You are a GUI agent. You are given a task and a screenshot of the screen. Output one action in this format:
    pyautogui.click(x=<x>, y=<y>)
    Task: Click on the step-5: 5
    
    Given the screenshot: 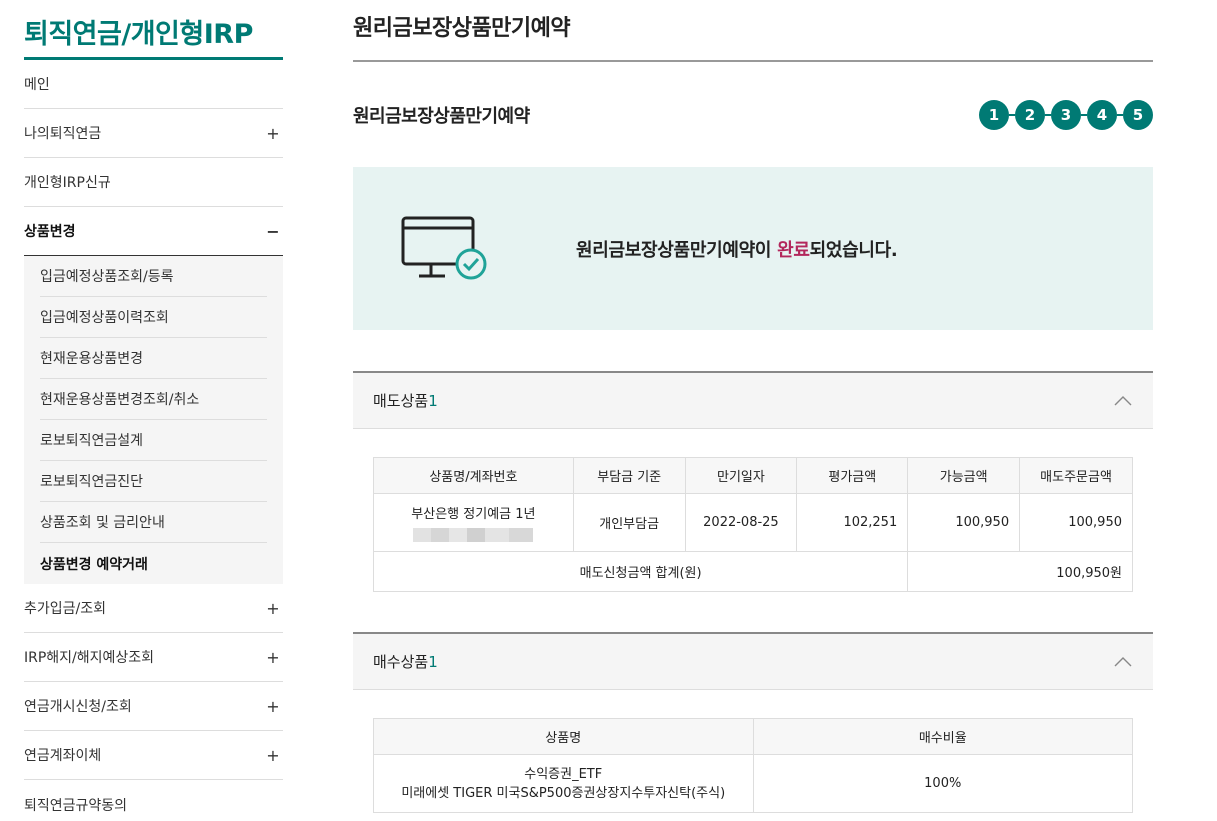 What is the action you would take?
    pyautogui.click(x=1138, y=114)
    